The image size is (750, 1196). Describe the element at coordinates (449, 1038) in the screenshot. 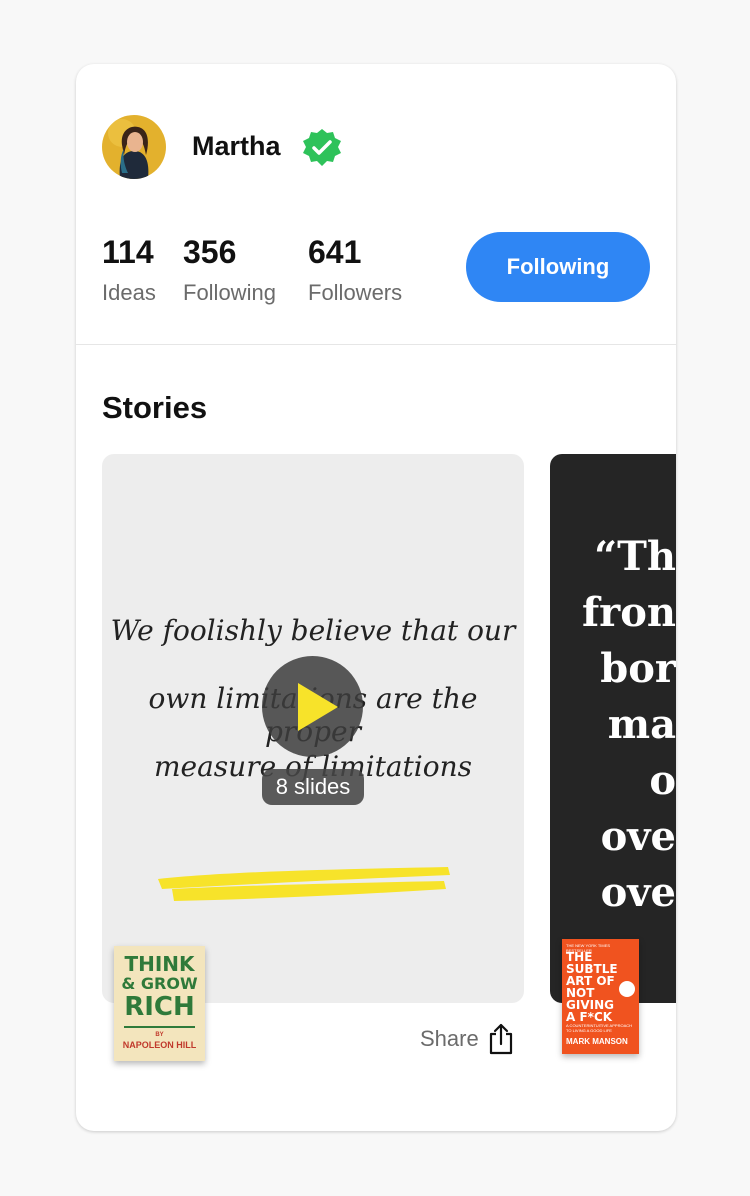

I see `share-label: Share` at that location.